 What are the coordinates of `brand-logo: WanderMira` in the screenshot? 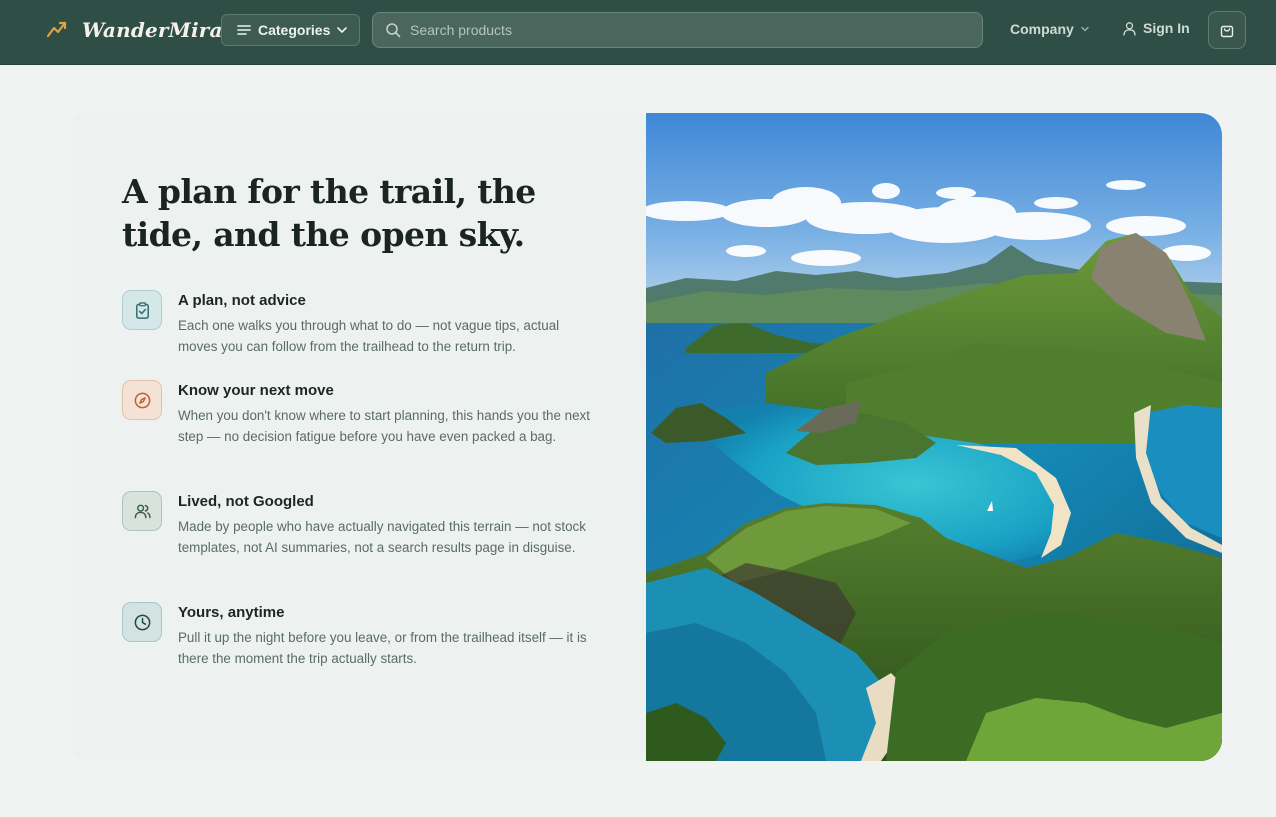 It's located at (134, 30).